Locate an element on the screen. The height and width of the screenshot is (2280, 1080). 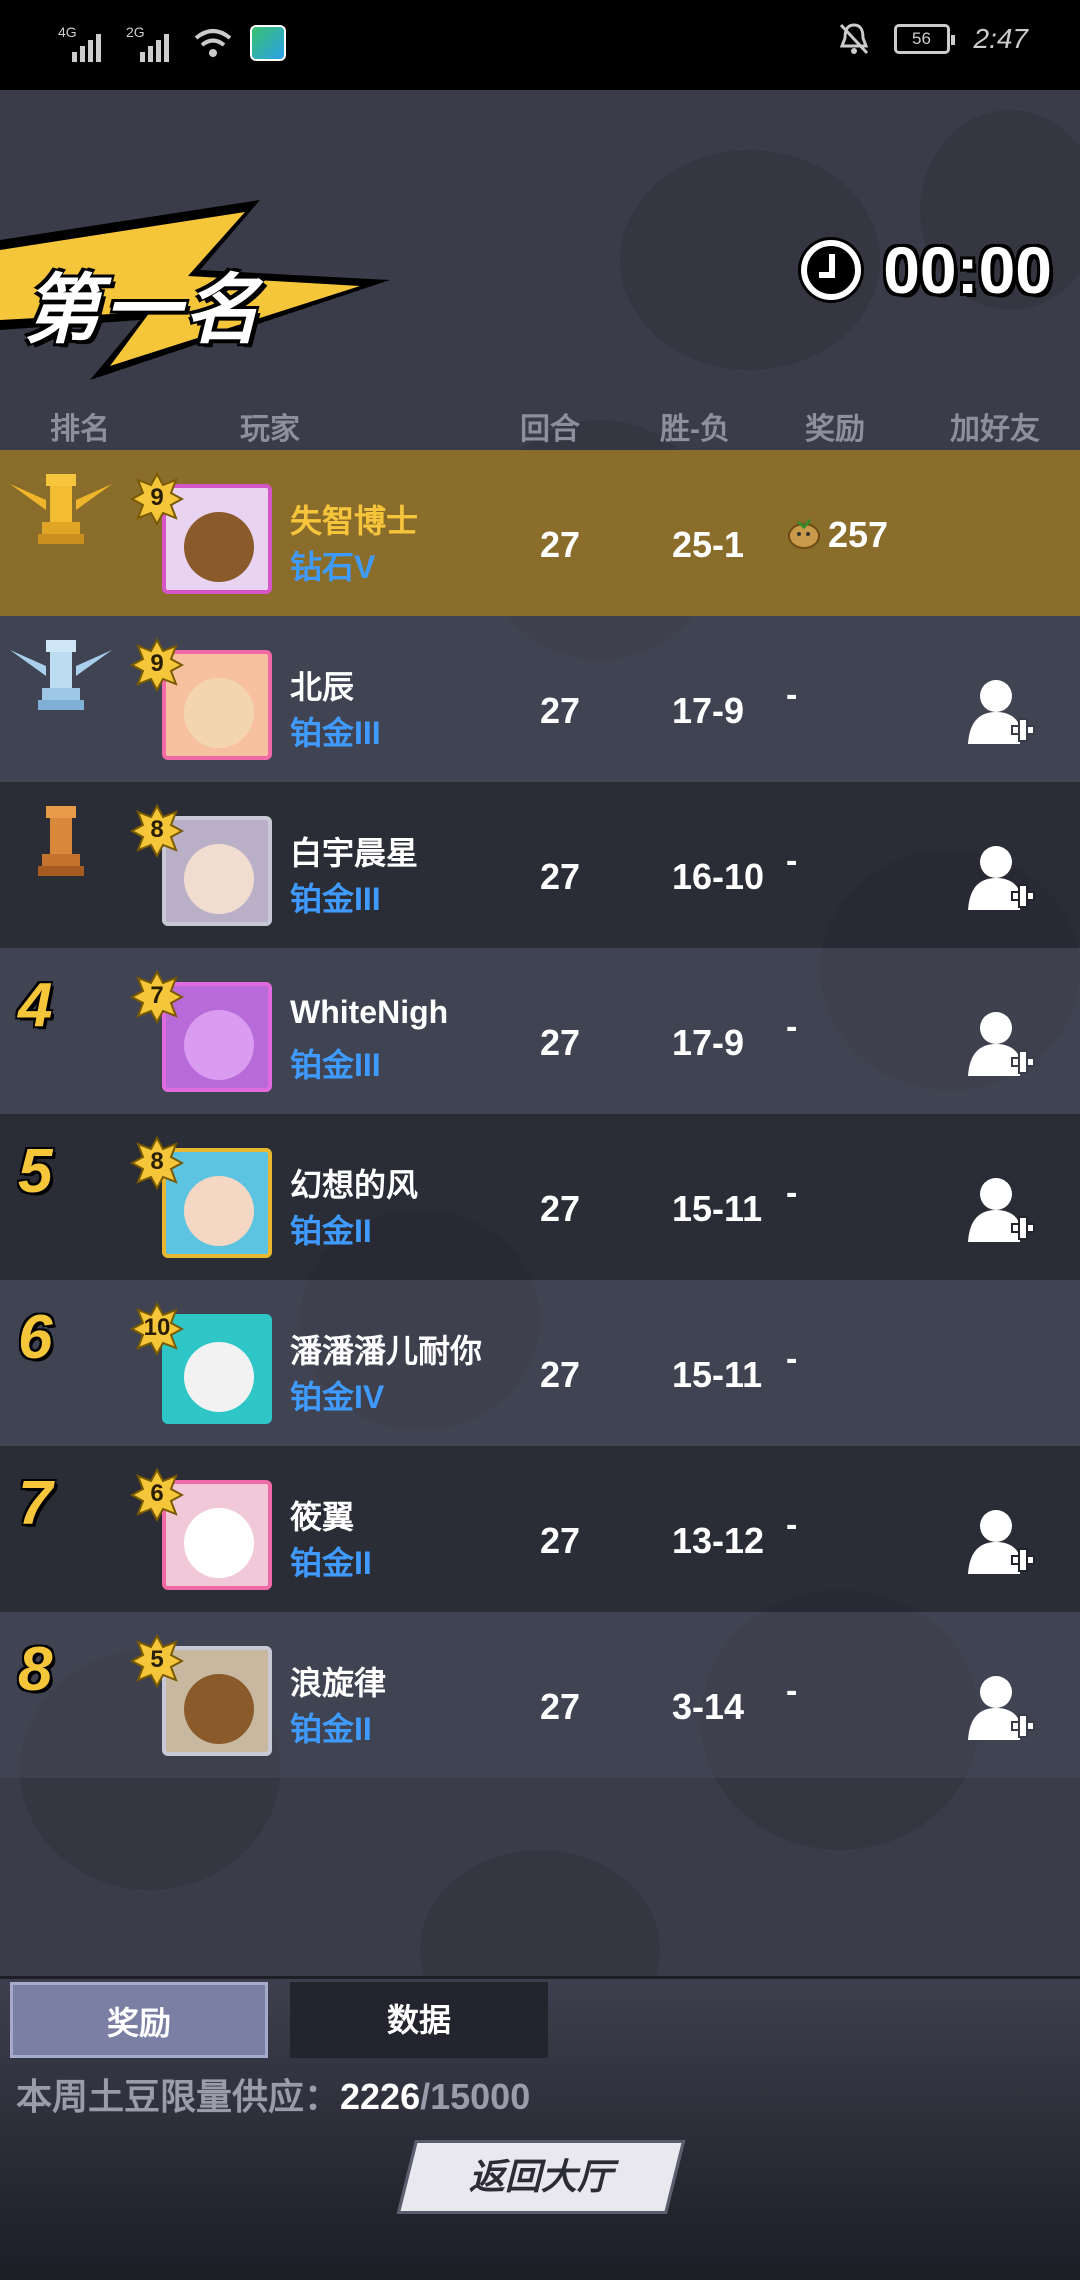
player-name: 潘潘潘儿耐你 is located at coordinates (386, 1351).